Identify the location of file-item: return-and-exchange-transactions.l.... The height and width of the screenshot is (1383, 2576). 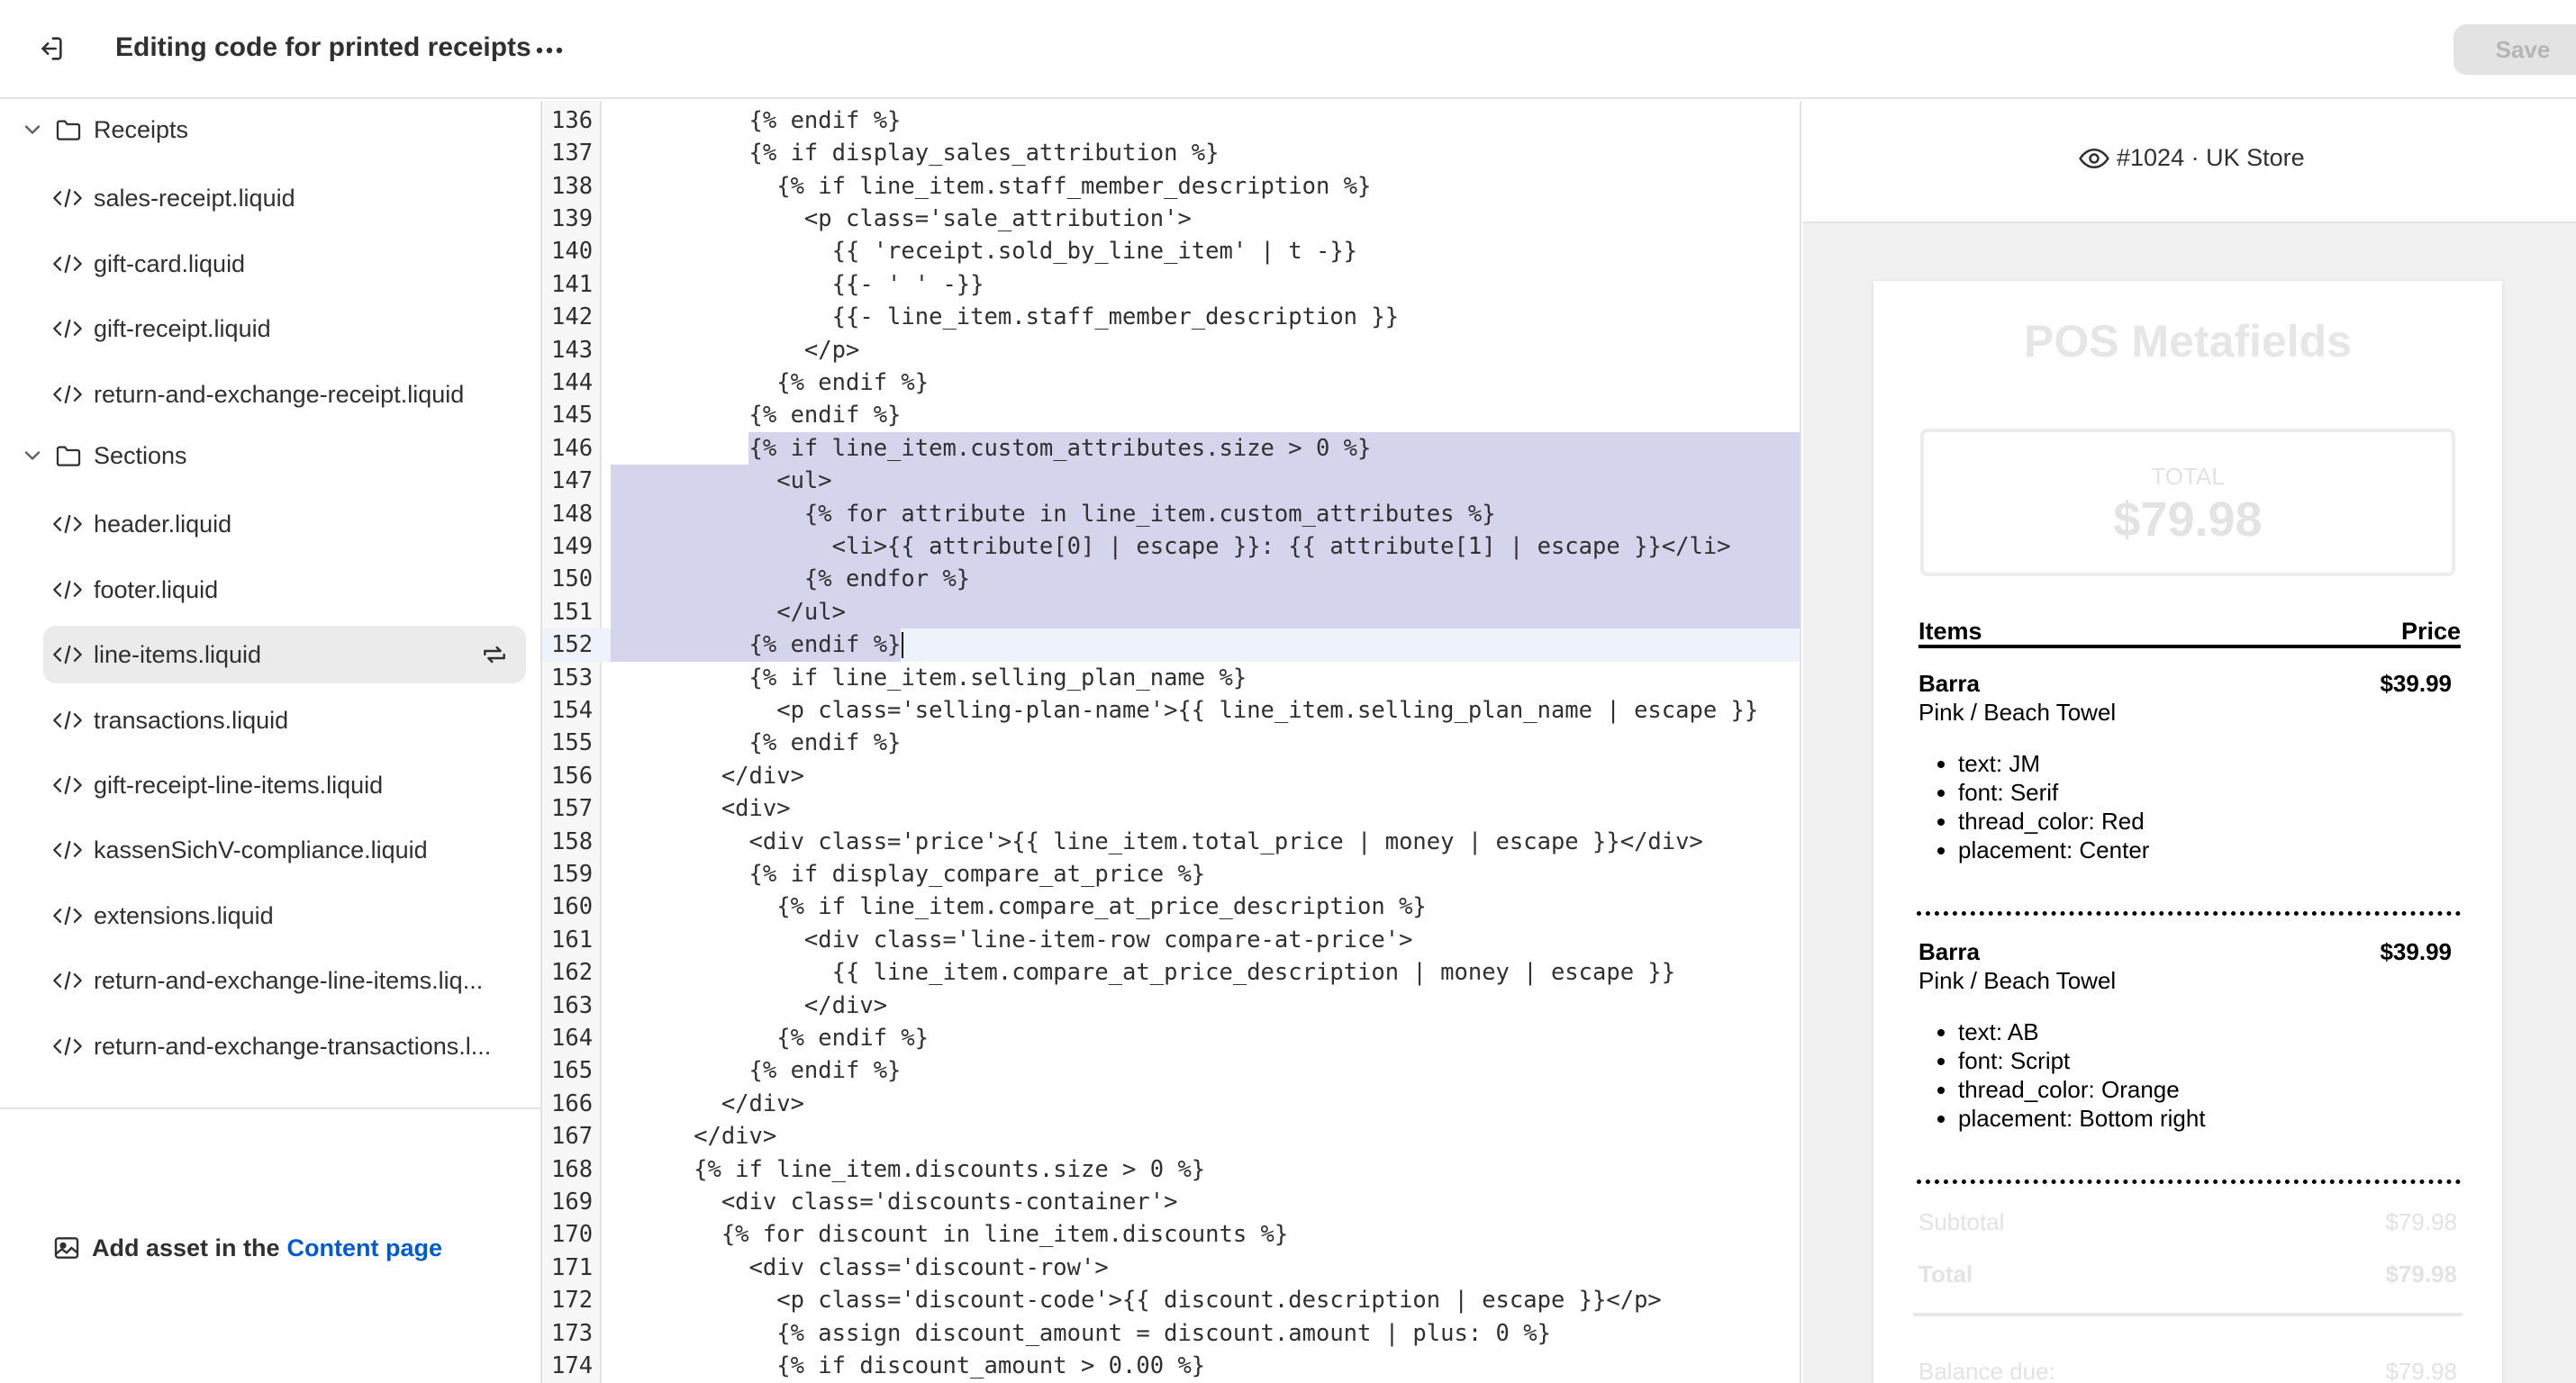
(270, 1046).